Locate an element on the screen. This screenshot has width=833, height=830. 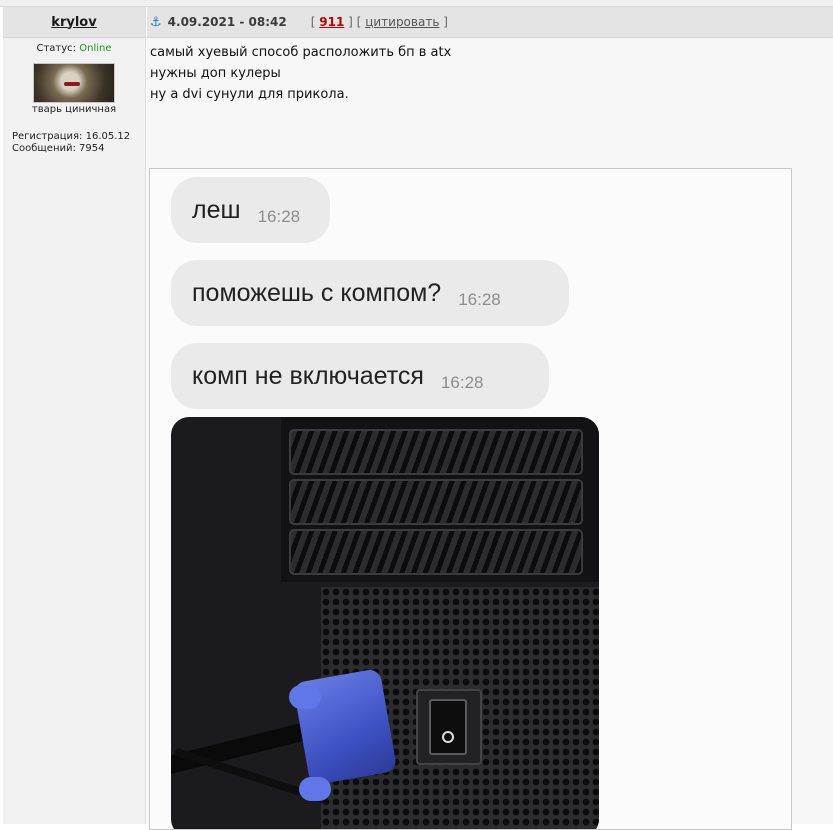
username-row: krylov is located at coordinates (74, 22).